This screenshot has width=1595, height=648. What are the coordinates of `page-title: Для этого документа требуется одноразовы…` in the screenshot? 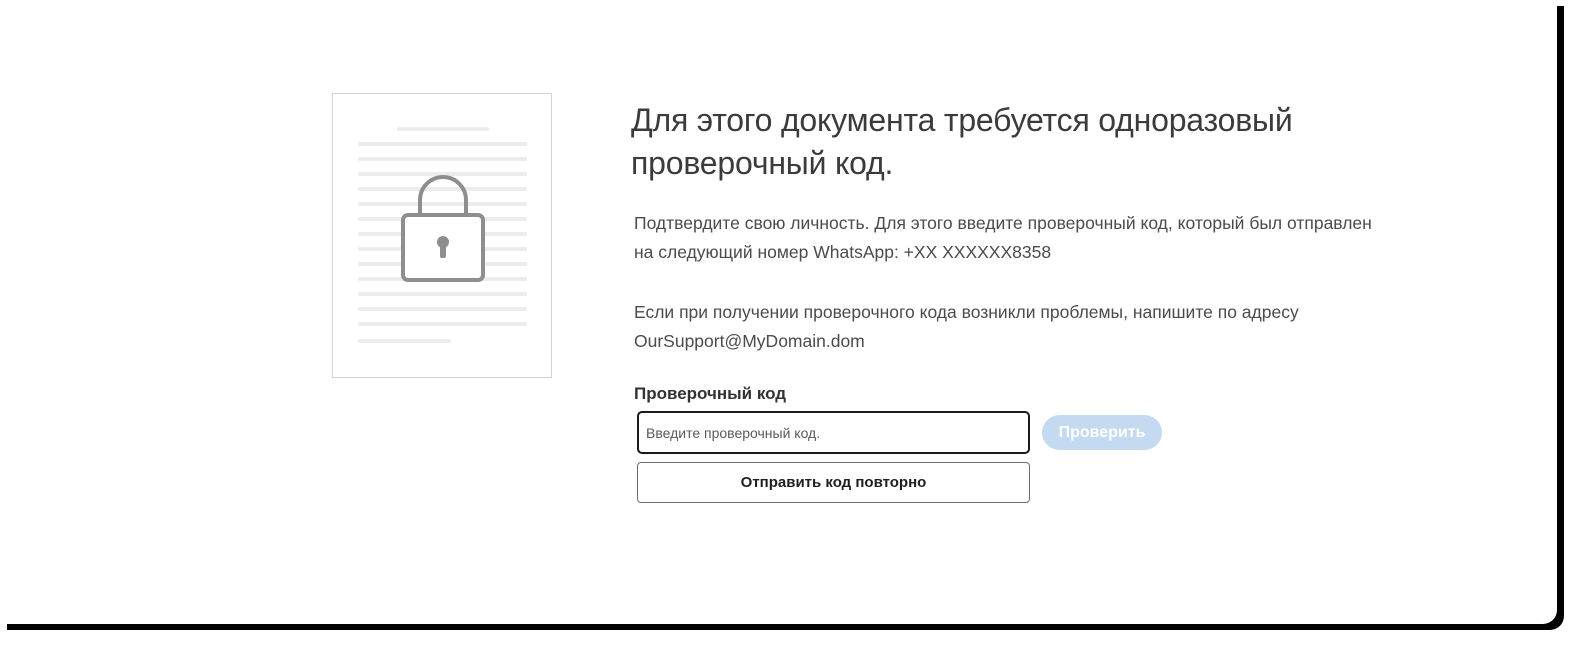 It's located at (962, 141).